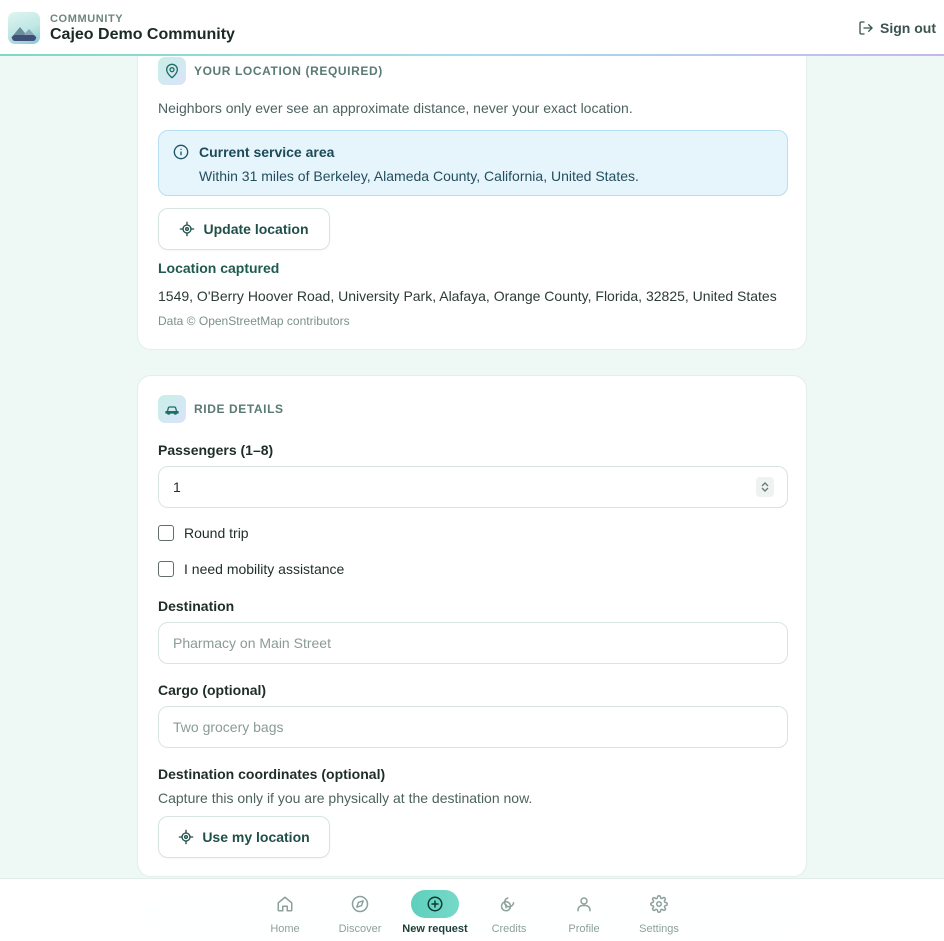 The image size is (944, 941). I want to click on ride-section-header: RIDE DETAILS, so click(221, 409).